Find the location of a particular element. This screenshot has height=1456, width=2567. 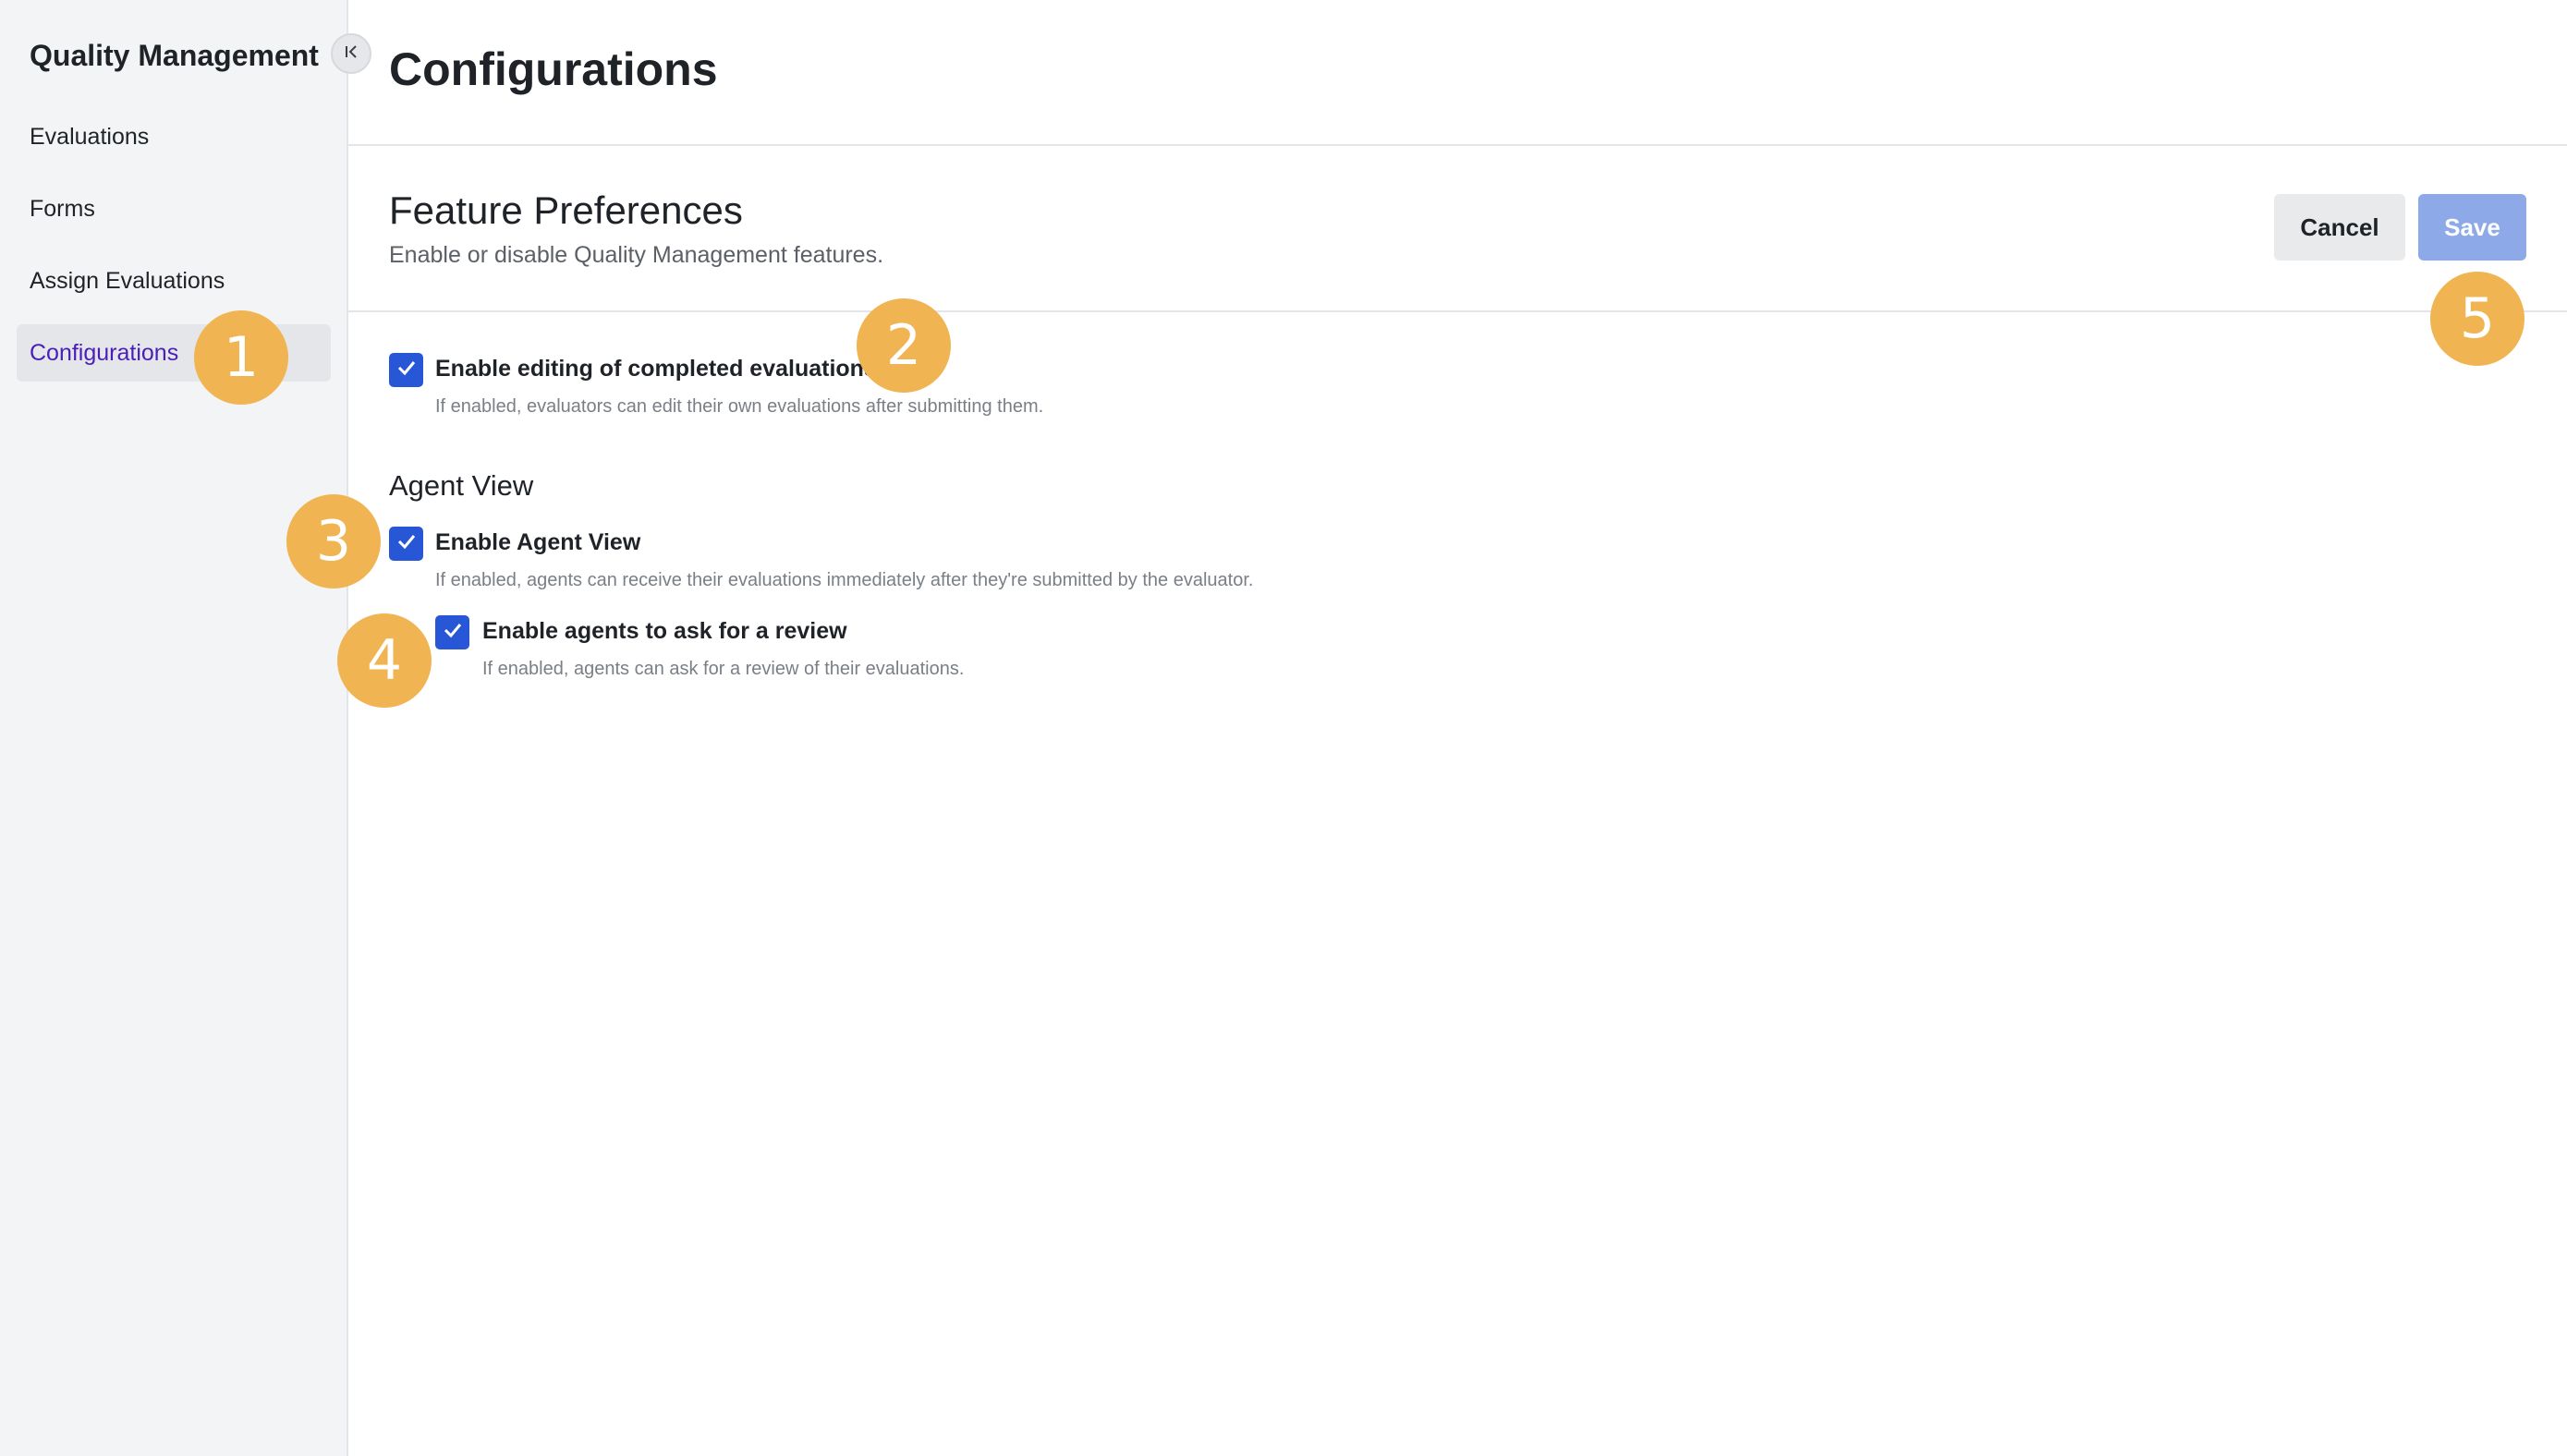

page-header: Configurations is located at coordinates (1458, 73).